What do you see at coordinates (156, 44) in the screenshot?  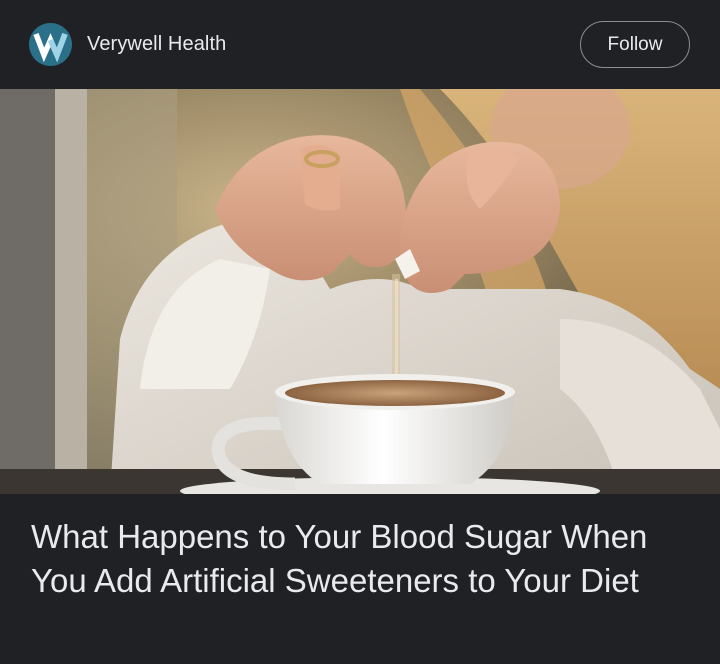 I see `publisher-name: Verywell Health` at bounding box center [156, 44].